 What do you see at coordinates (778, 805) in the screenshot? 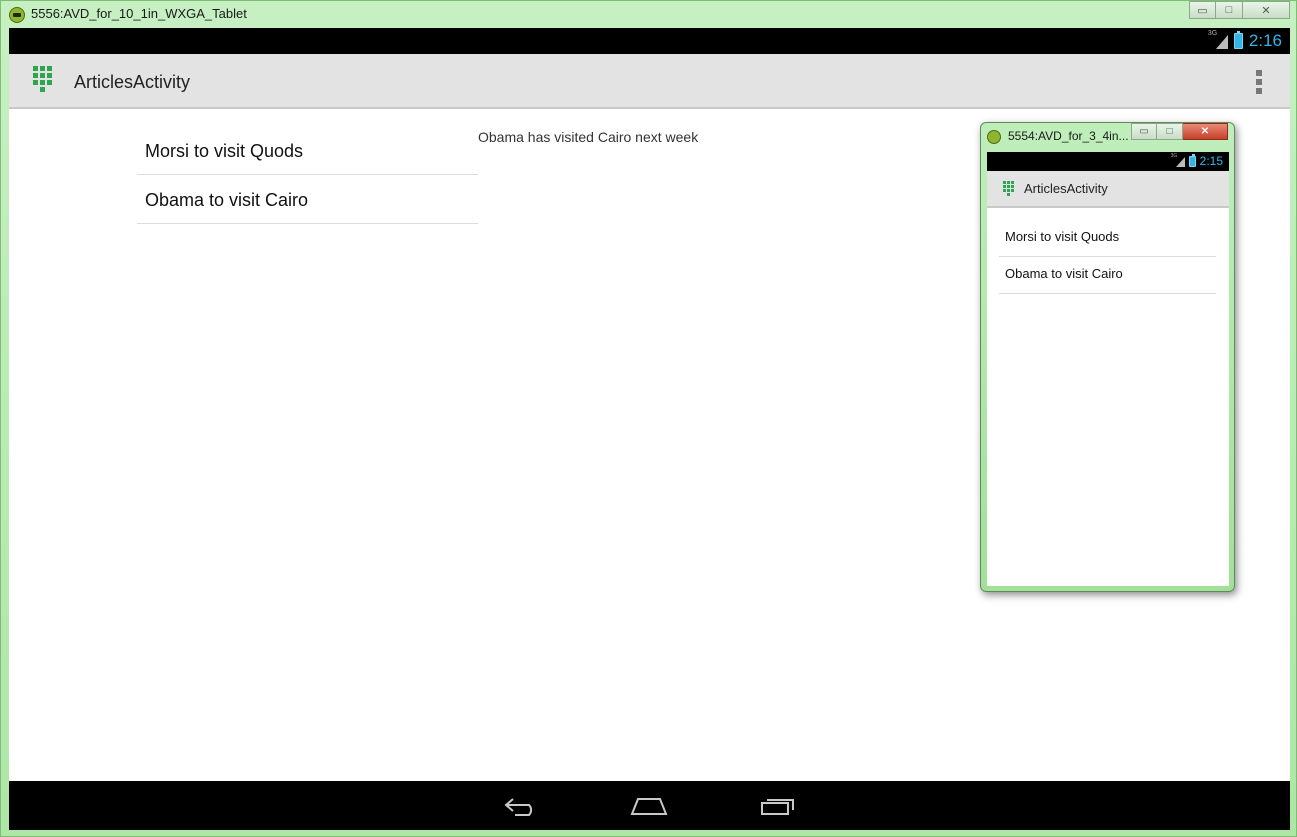
I see `recents-icon` at bounding box center [778, 805].